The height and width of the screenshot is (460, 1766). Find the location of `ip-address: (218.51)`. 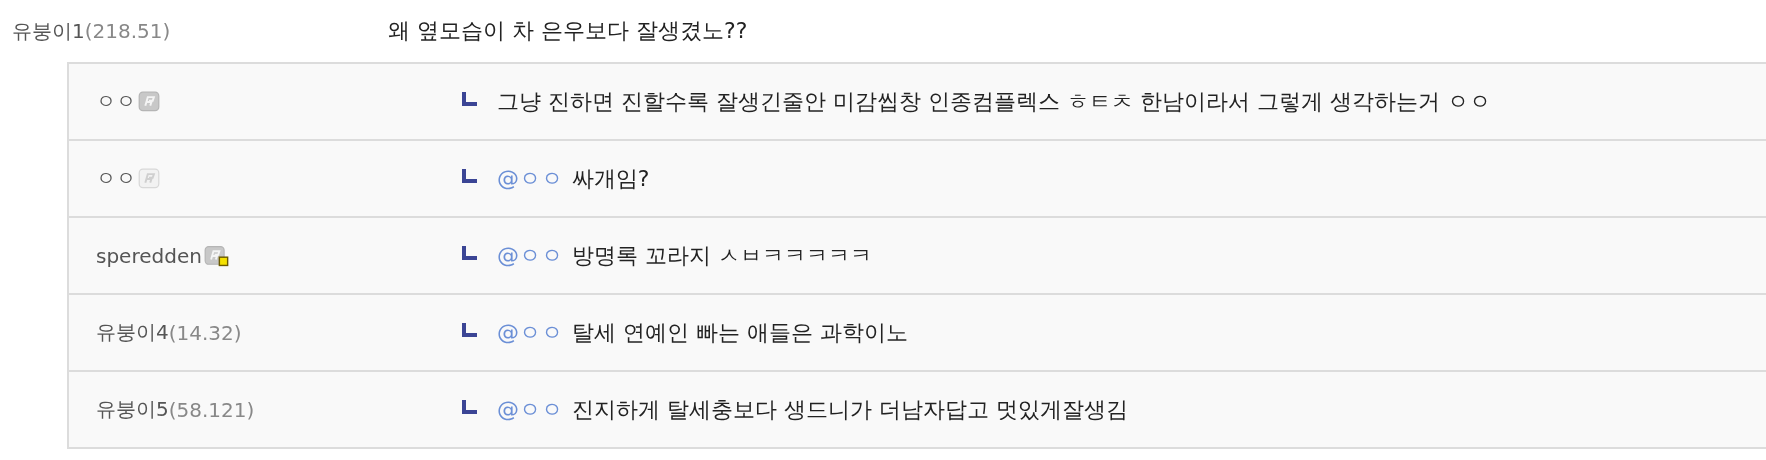

ip-address: (218.51) is located at coordinates (127, 30).